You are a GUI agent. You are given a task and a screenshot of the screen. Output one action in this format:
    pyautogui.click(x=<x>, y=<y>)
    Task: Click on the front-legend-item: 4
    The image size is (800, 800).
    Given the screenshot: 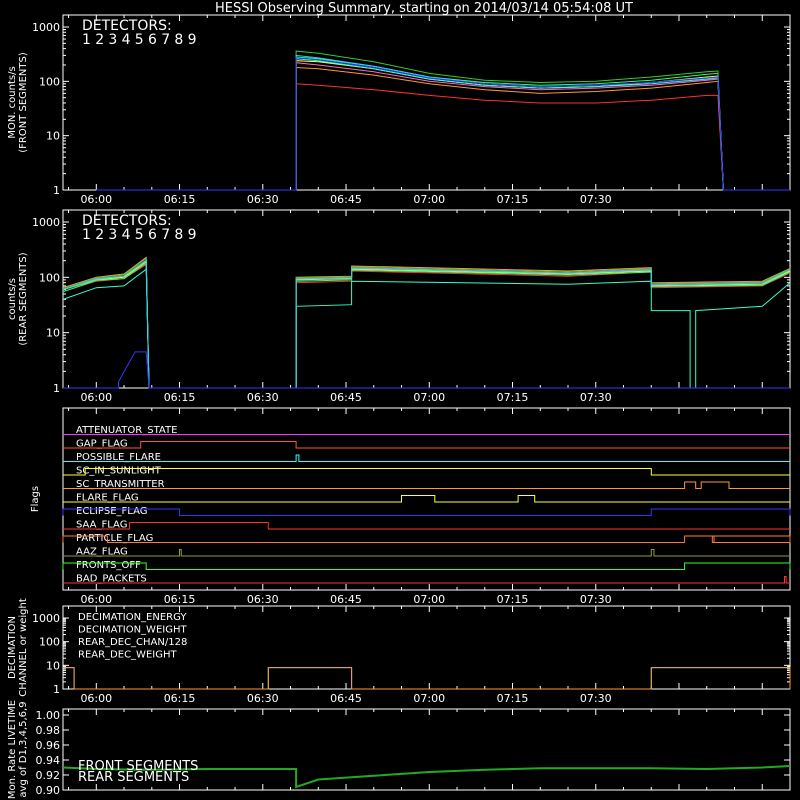 What is the action you would take?
    pyautogui.click(x=126, y=40)
    